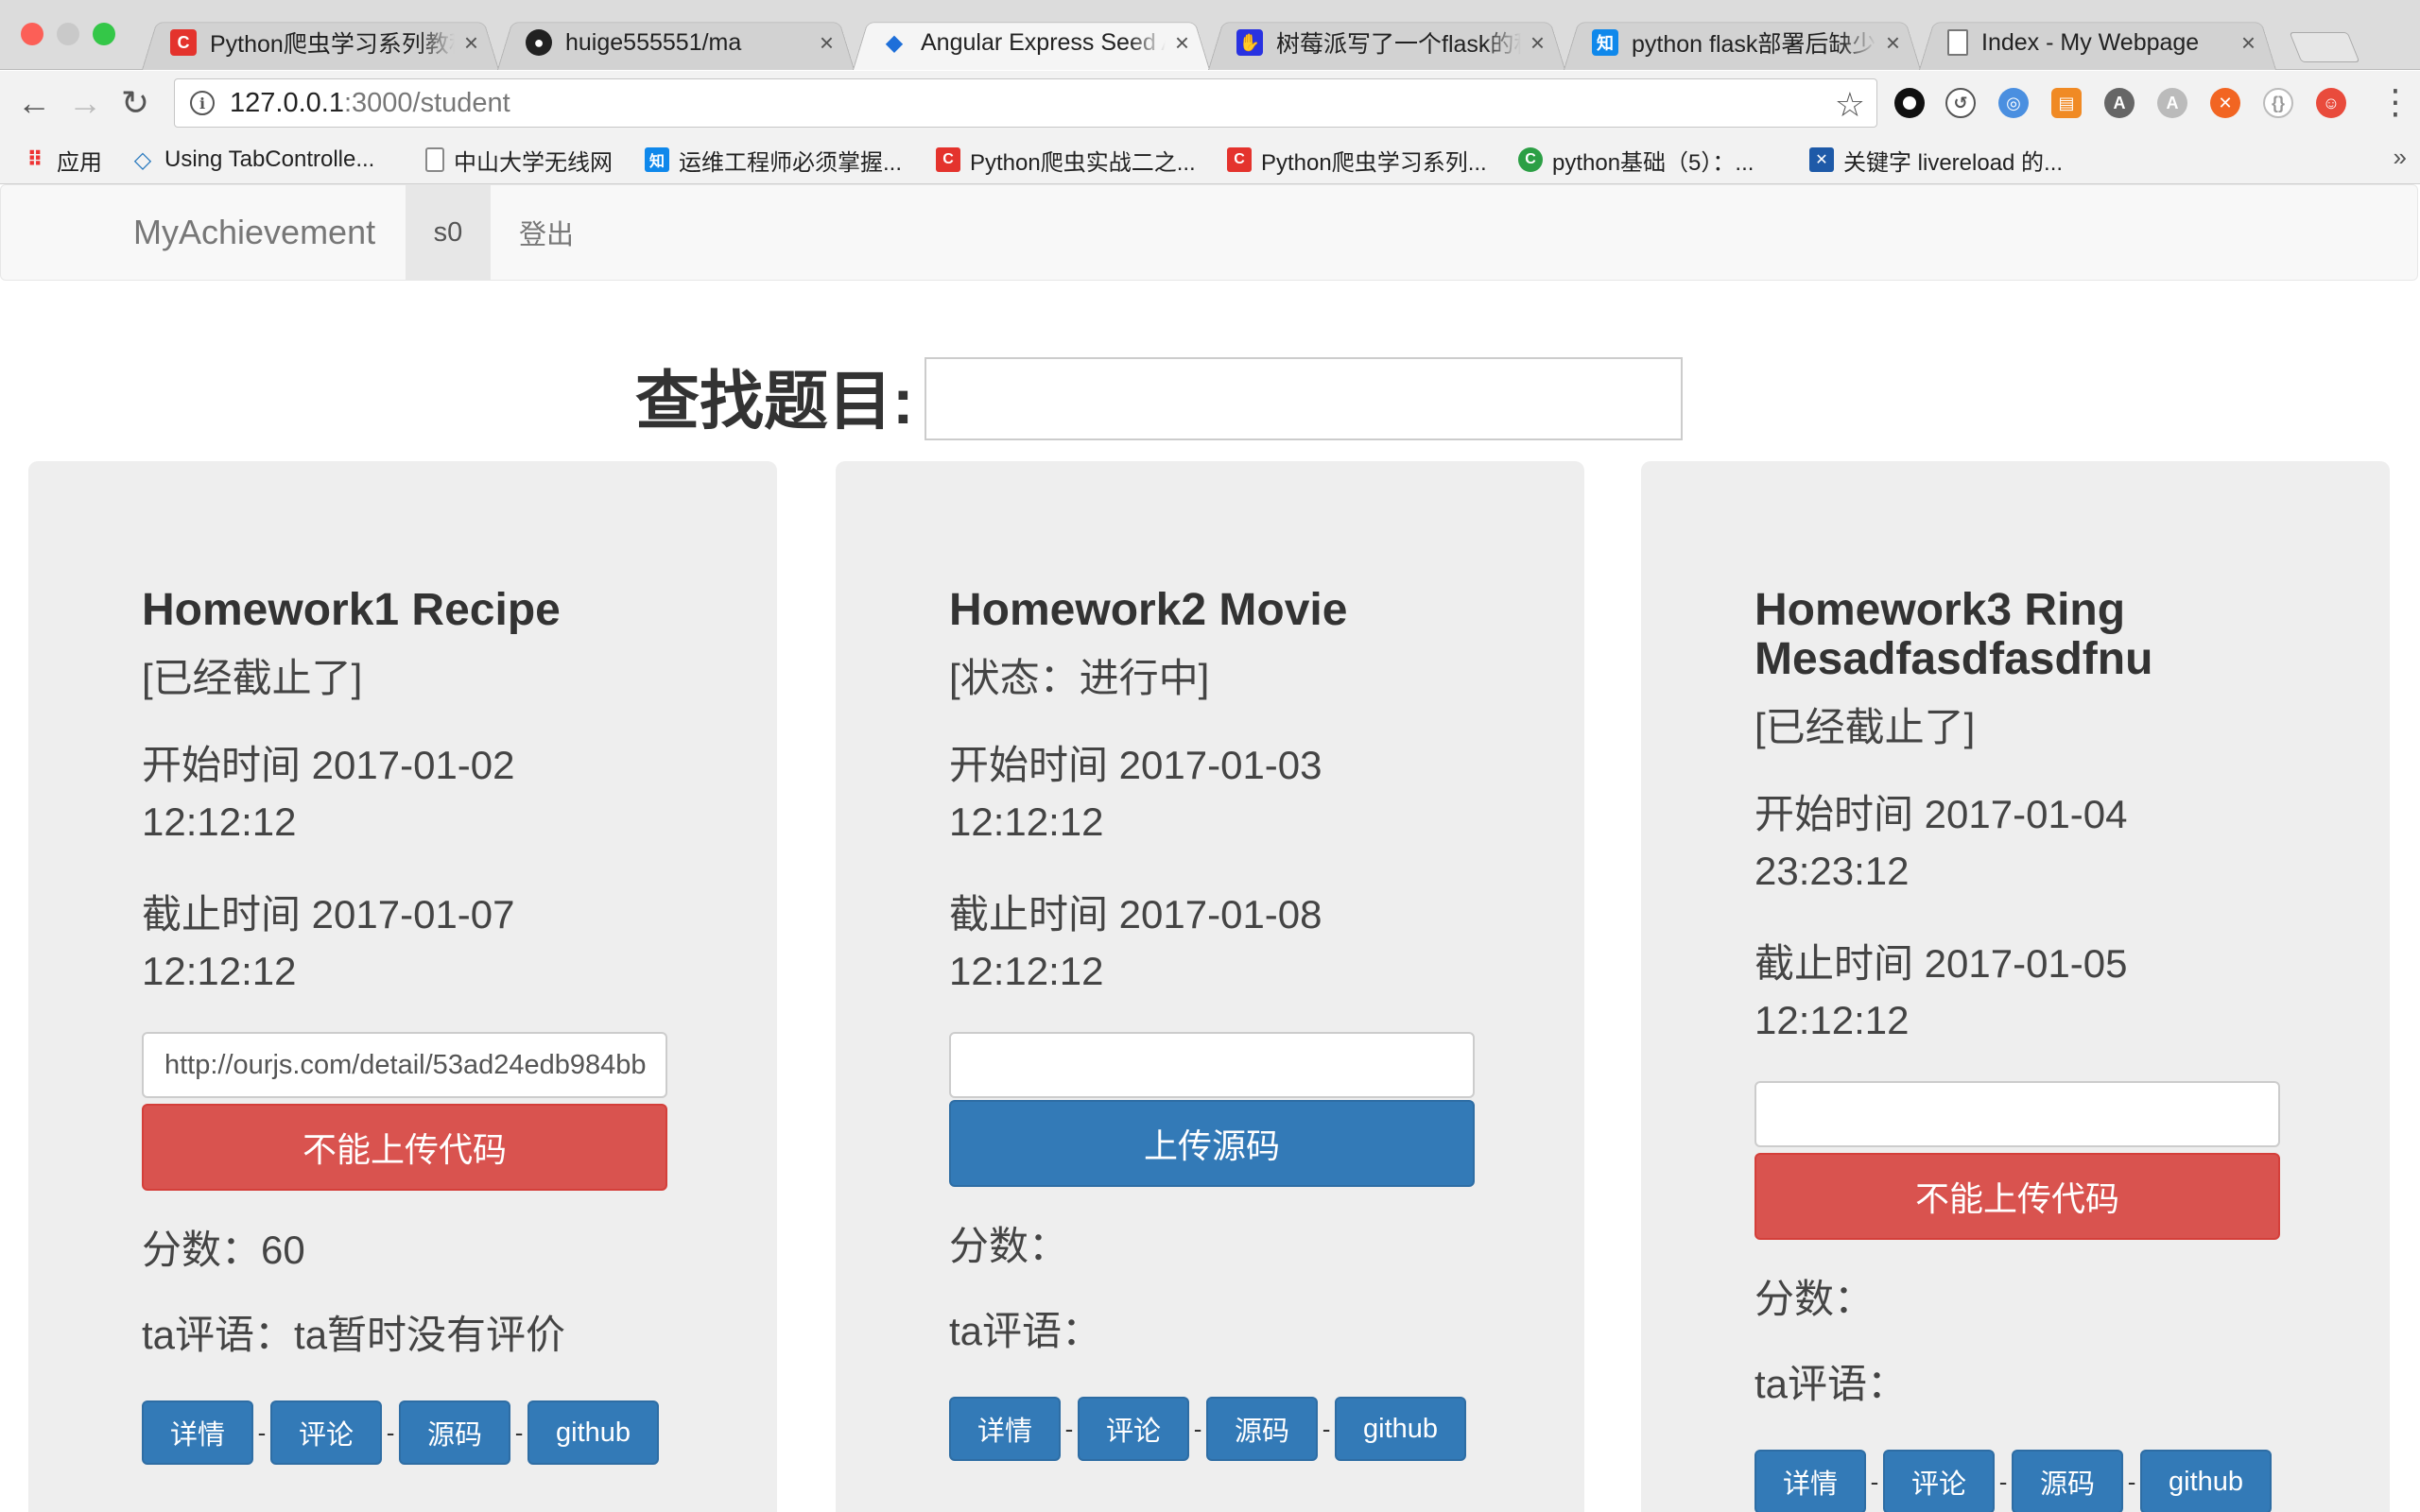  What do you see at coordinates (676, 42) in the screenshot?
I see `browser-tab-2: ● huige555551/ma ×` at bounding box center [676, 42].